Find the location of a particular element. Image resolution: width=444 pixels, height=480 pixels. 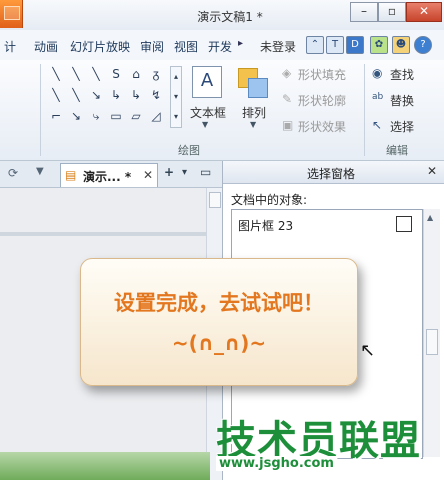

effects-icon: ▣ is located at coordinates (288, 125).